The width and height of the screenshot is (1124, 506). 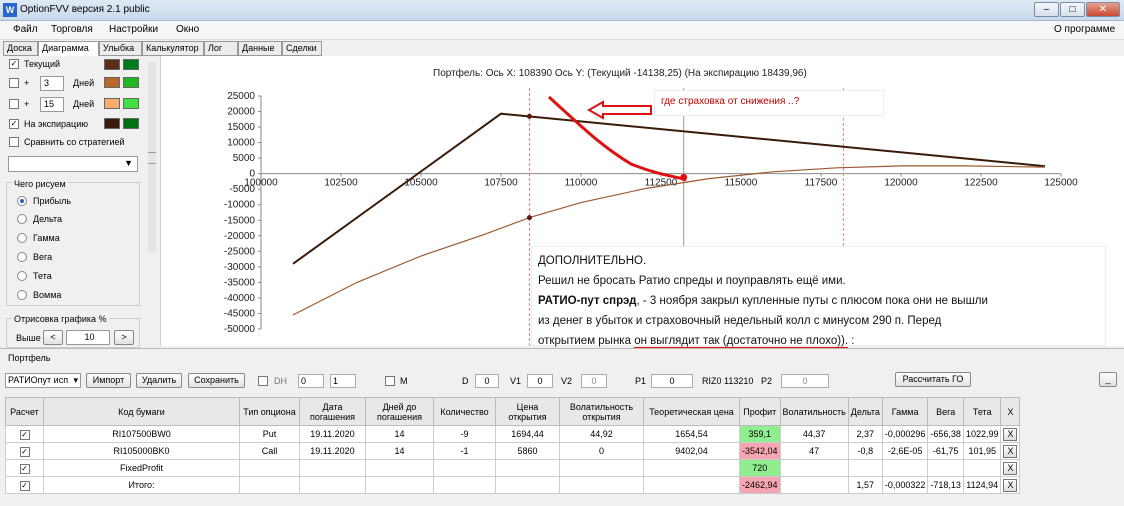 What do you see at coordinates (53, 337) in the screenshot?
I see `decrease-button: <` at bounding box center [53, 337].